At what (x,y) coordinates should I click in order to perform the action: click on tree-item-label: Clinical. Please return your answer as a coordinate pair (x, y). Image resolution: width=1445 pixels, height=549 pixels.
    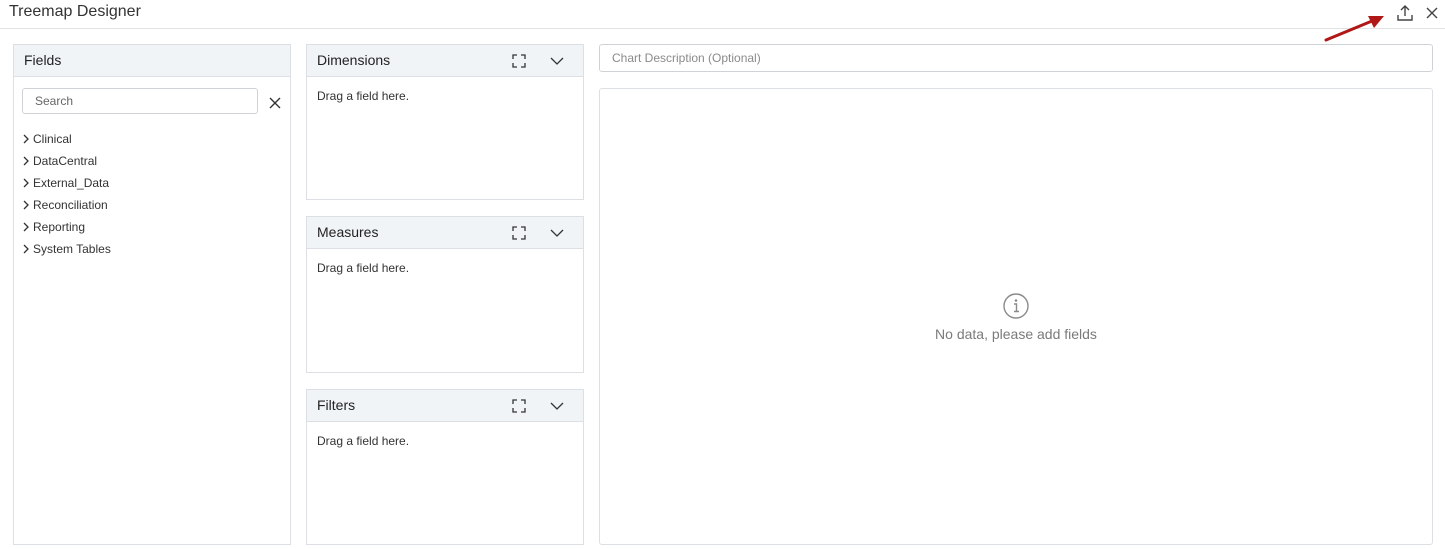
    Looking at the image, I should click on (52, 139).